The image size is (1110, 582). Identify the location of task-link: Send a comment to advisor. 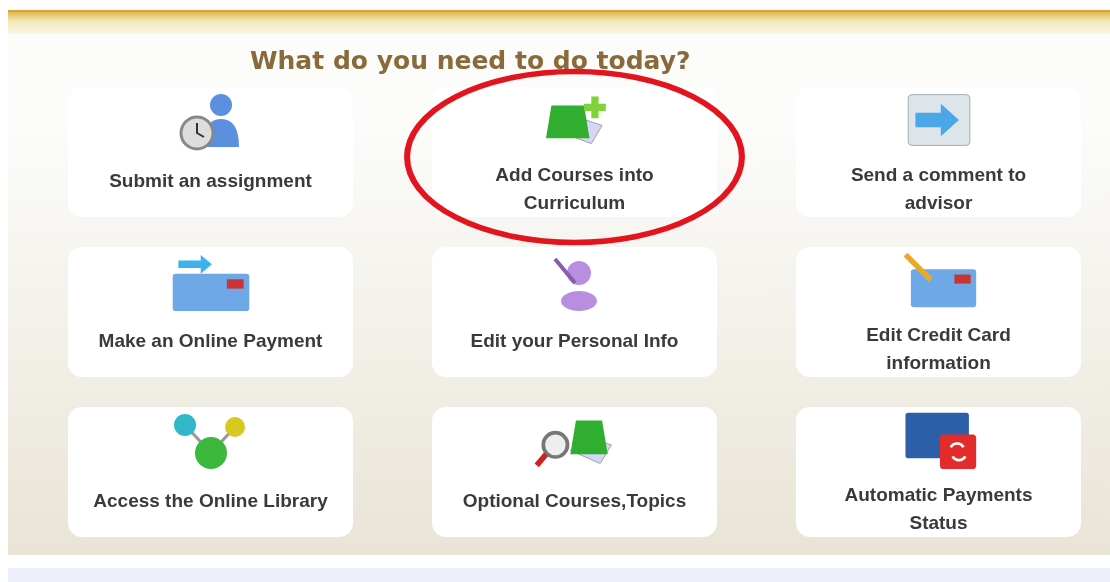
(938, 152).